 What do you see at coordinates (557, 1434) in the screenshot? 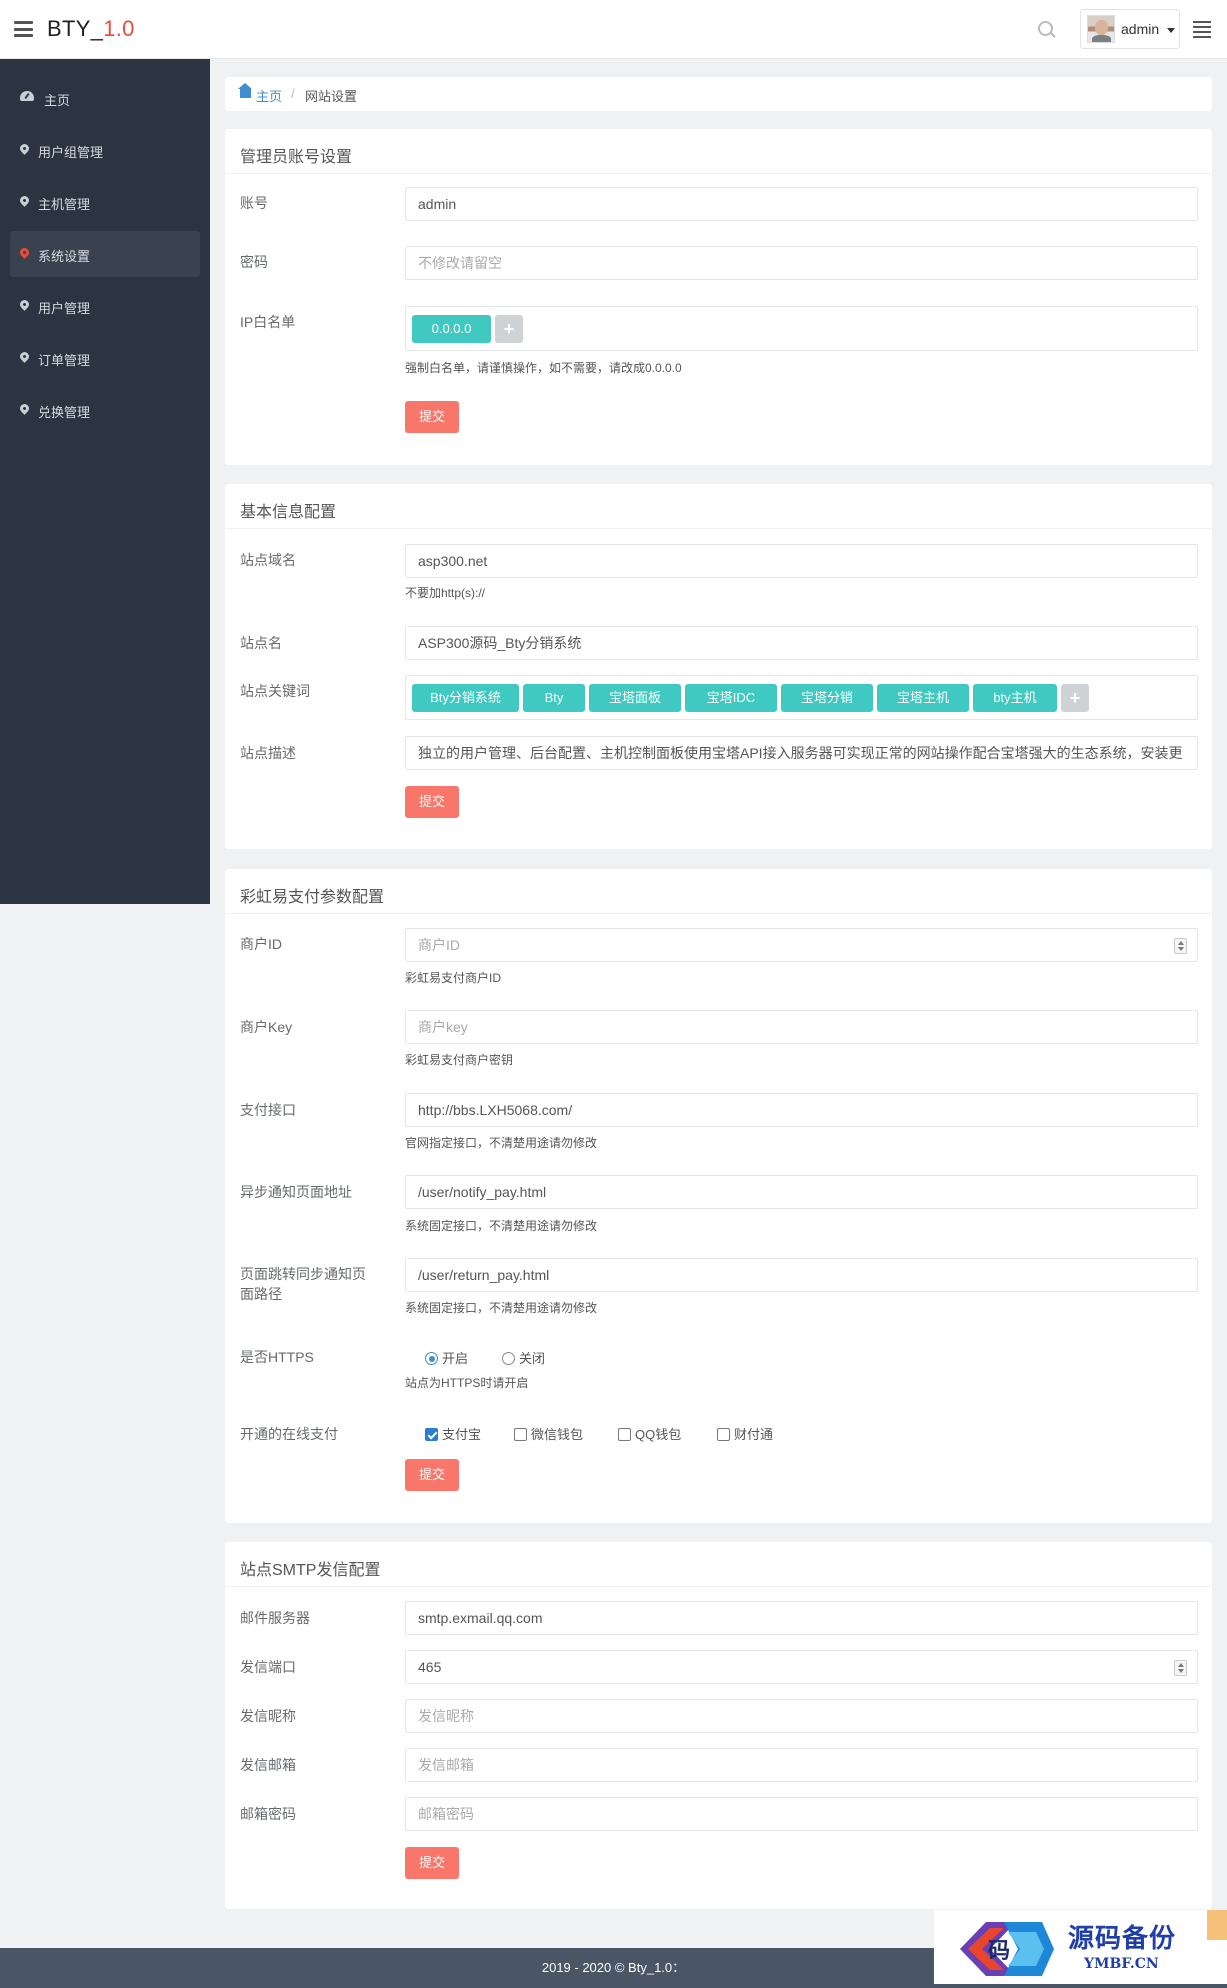
I see `checkbox-label: 微信钱包` at bounding box center [557, 1434].